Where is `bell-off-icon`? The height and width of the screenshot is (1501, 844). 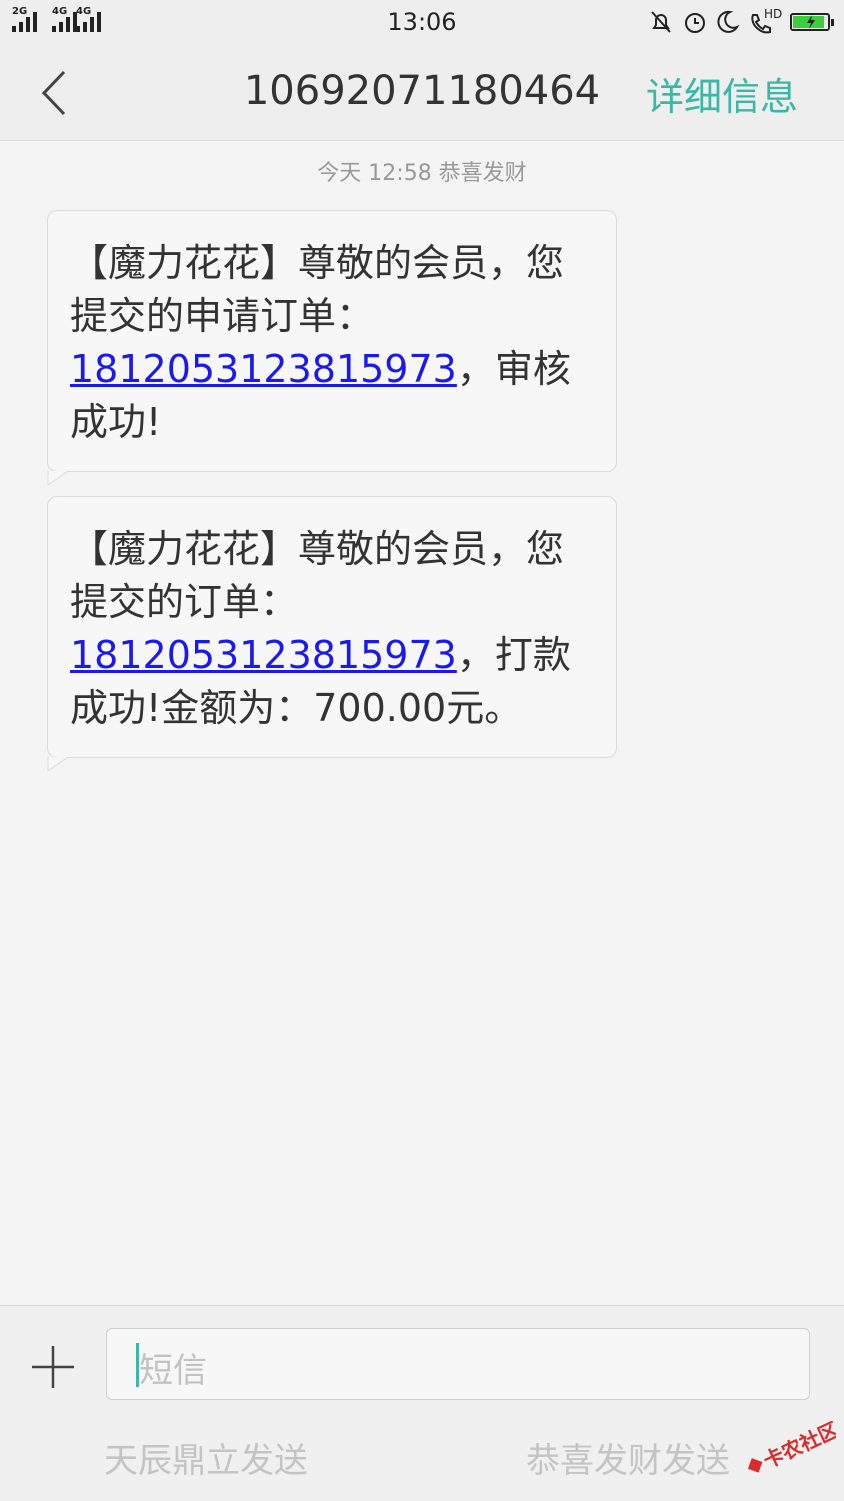 bell-off-icon is located at coordinates (661, 22).